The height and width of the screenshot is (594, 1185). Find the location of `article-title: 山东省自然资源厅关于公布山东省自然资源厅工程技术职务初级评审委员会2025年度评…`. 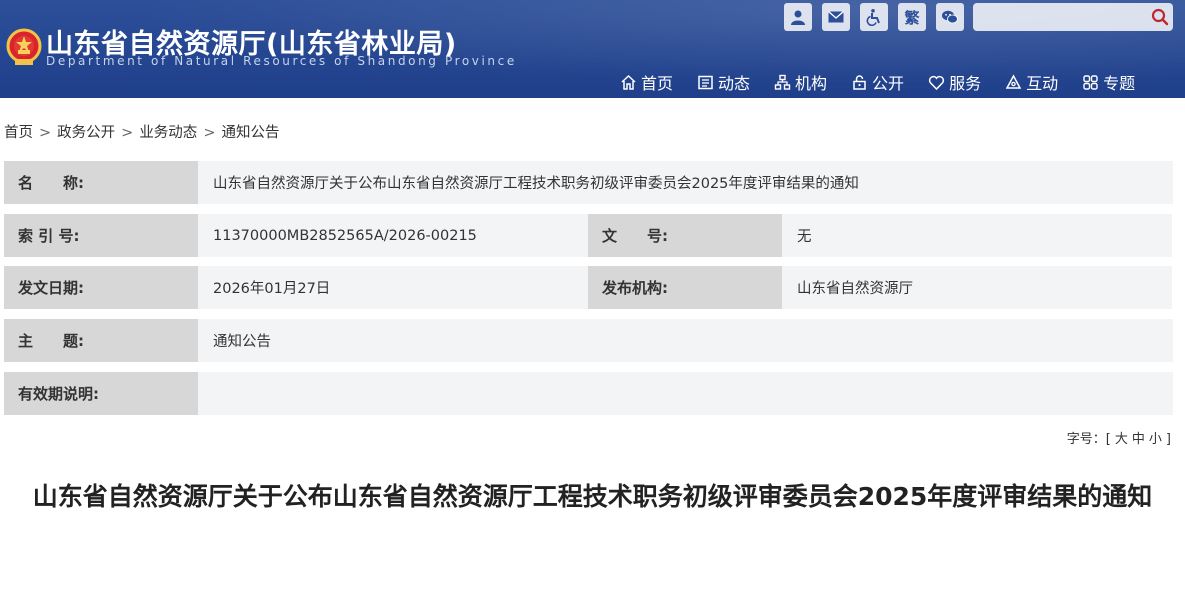

article-title: 山东省自然资源厅关于公布山东省自然资源厅工程技术职务初级评审委员会2025年度评… is located at coordinates (592, 496).